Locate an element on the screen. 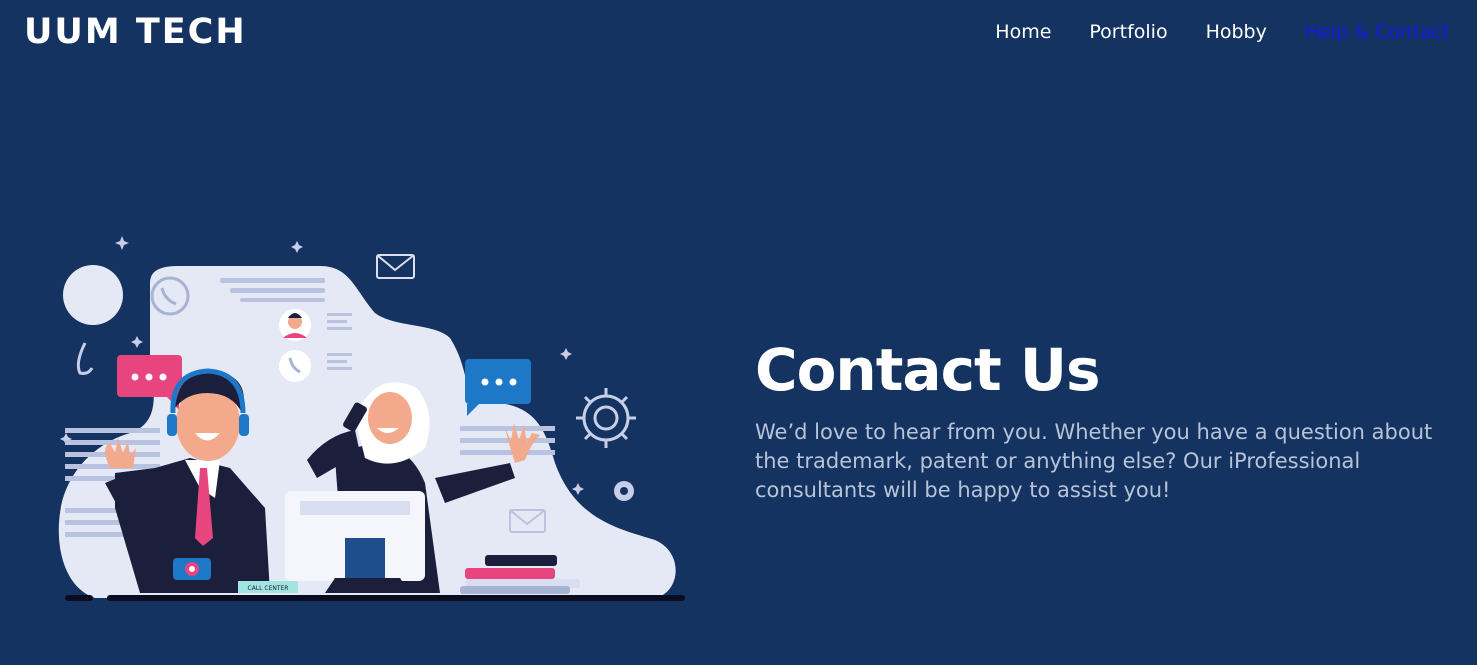 The width and height of the screenshot is (1477, 665). nav-home: Home is located at coordinates (1023, 32).